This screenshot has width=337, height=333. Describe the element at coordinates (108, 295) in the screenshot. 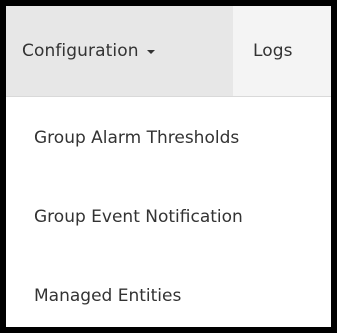

I see `menu-item-label: Managed Entities` at that location.